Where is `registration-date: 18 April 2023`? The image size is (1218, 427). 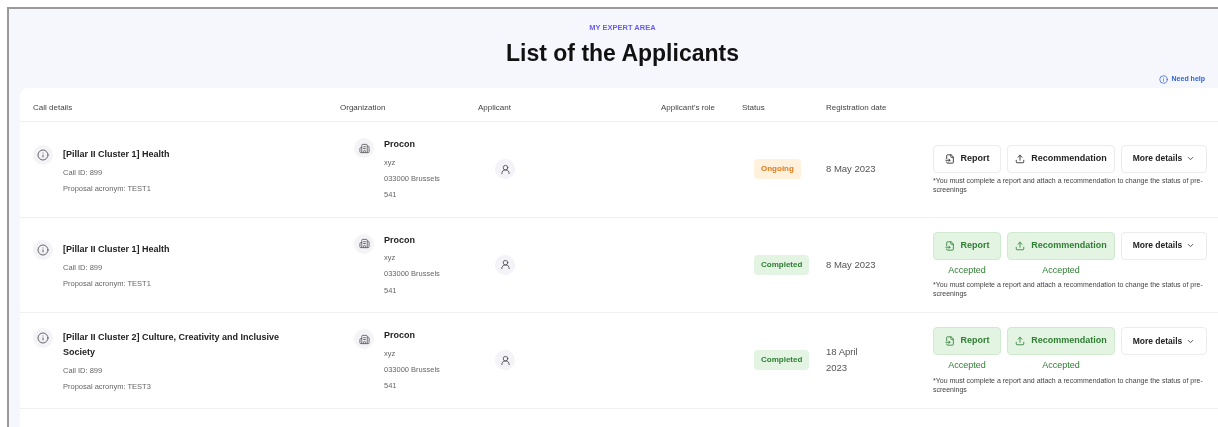
registration-date: 18 April 2023 is located at coordinates (842, 360).